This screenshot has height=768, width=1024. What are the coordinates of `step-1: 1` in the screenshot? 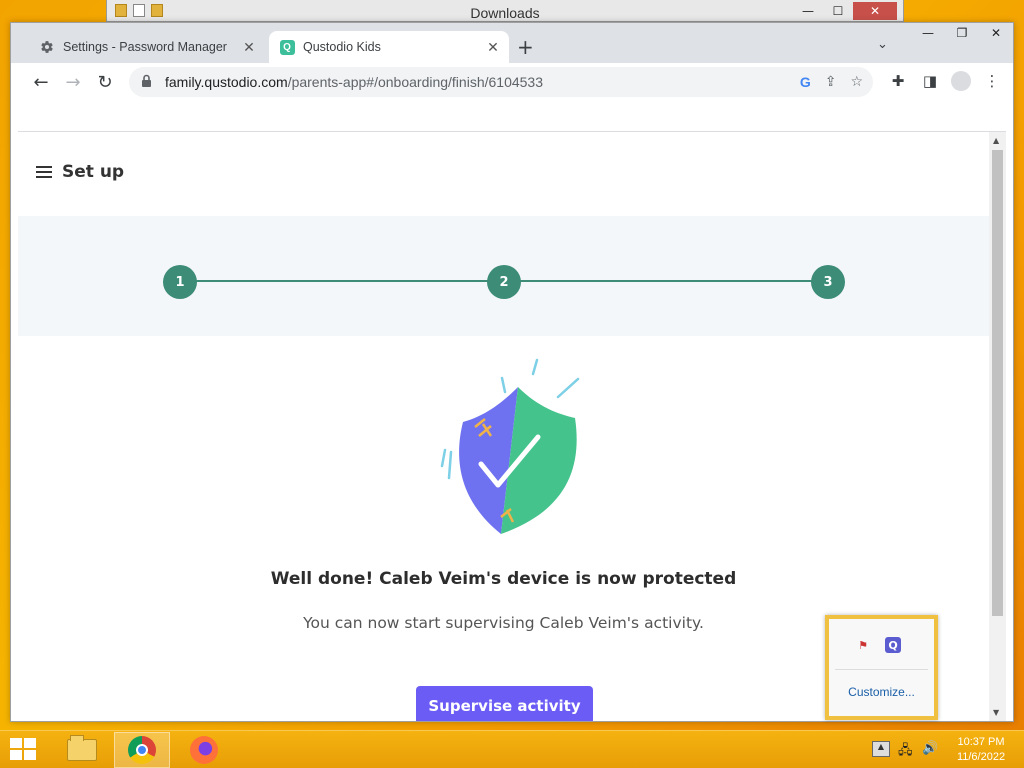 It's located at (180, 282).